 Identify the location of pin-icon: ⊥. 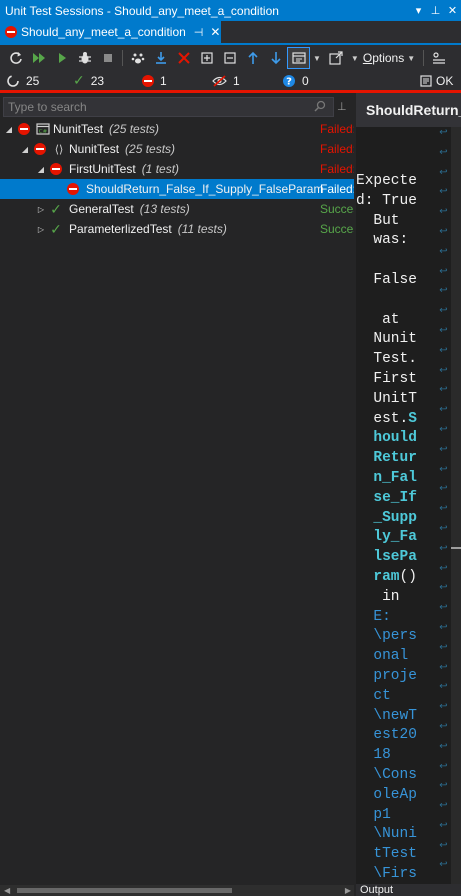
(342, 106).